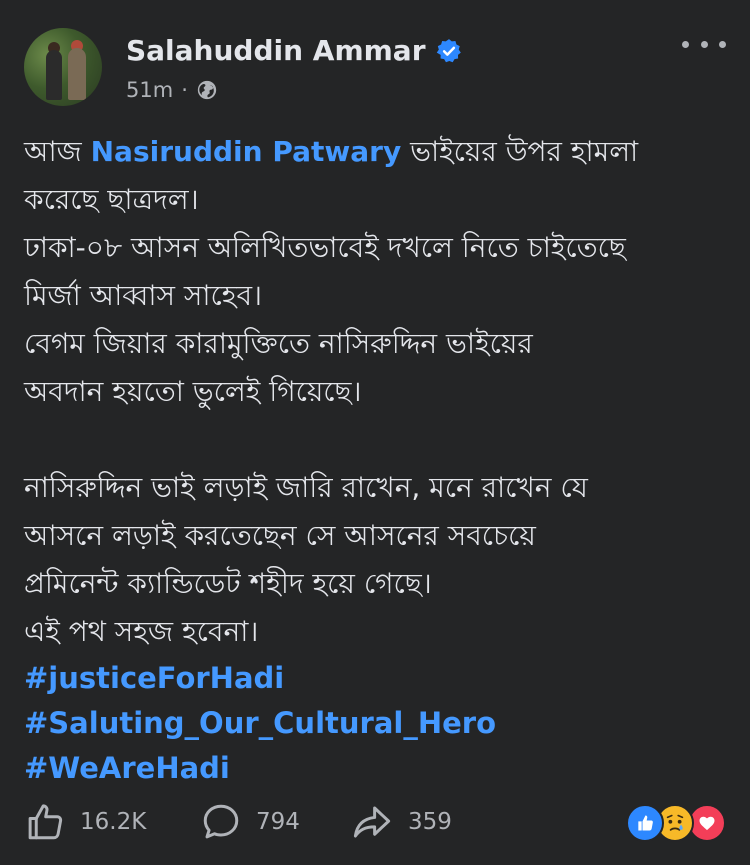 The width and height of the screenshot is (750, 865). I want to click on post-line-4: মির্জা আব্বাস সাহেব।, so click(143, 295).